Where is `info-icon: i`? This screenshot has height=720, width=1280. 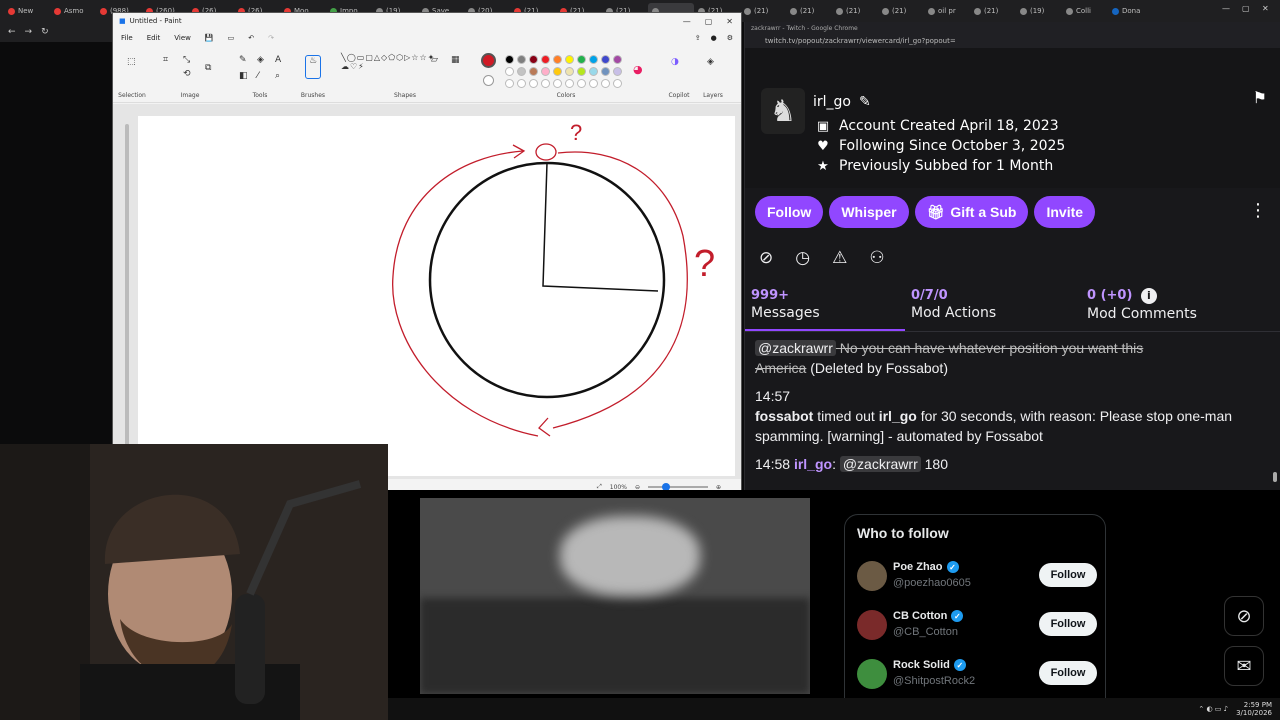
info-icon: i is located at coordinates (1148, 296).